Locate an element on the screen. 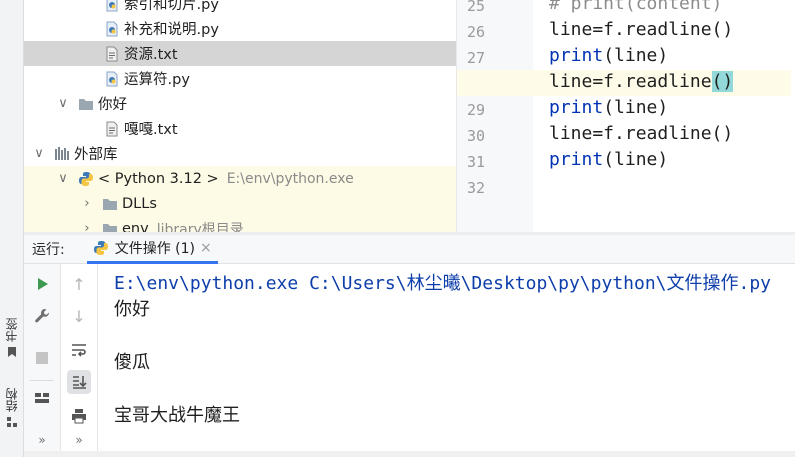  bookmarks-tab: 书签 is located at coordinates (12, 338).